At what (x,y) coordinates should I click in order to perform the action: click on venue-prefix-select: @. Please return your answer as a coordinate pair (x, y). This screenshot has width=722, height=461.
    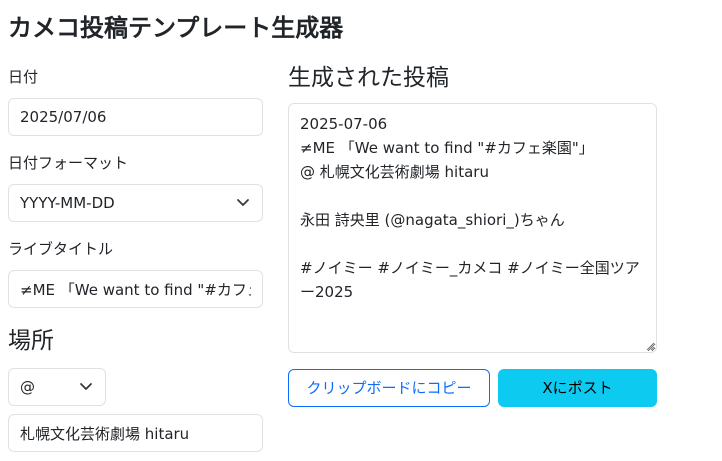
    Looking at the image, I should click on (57, 387).